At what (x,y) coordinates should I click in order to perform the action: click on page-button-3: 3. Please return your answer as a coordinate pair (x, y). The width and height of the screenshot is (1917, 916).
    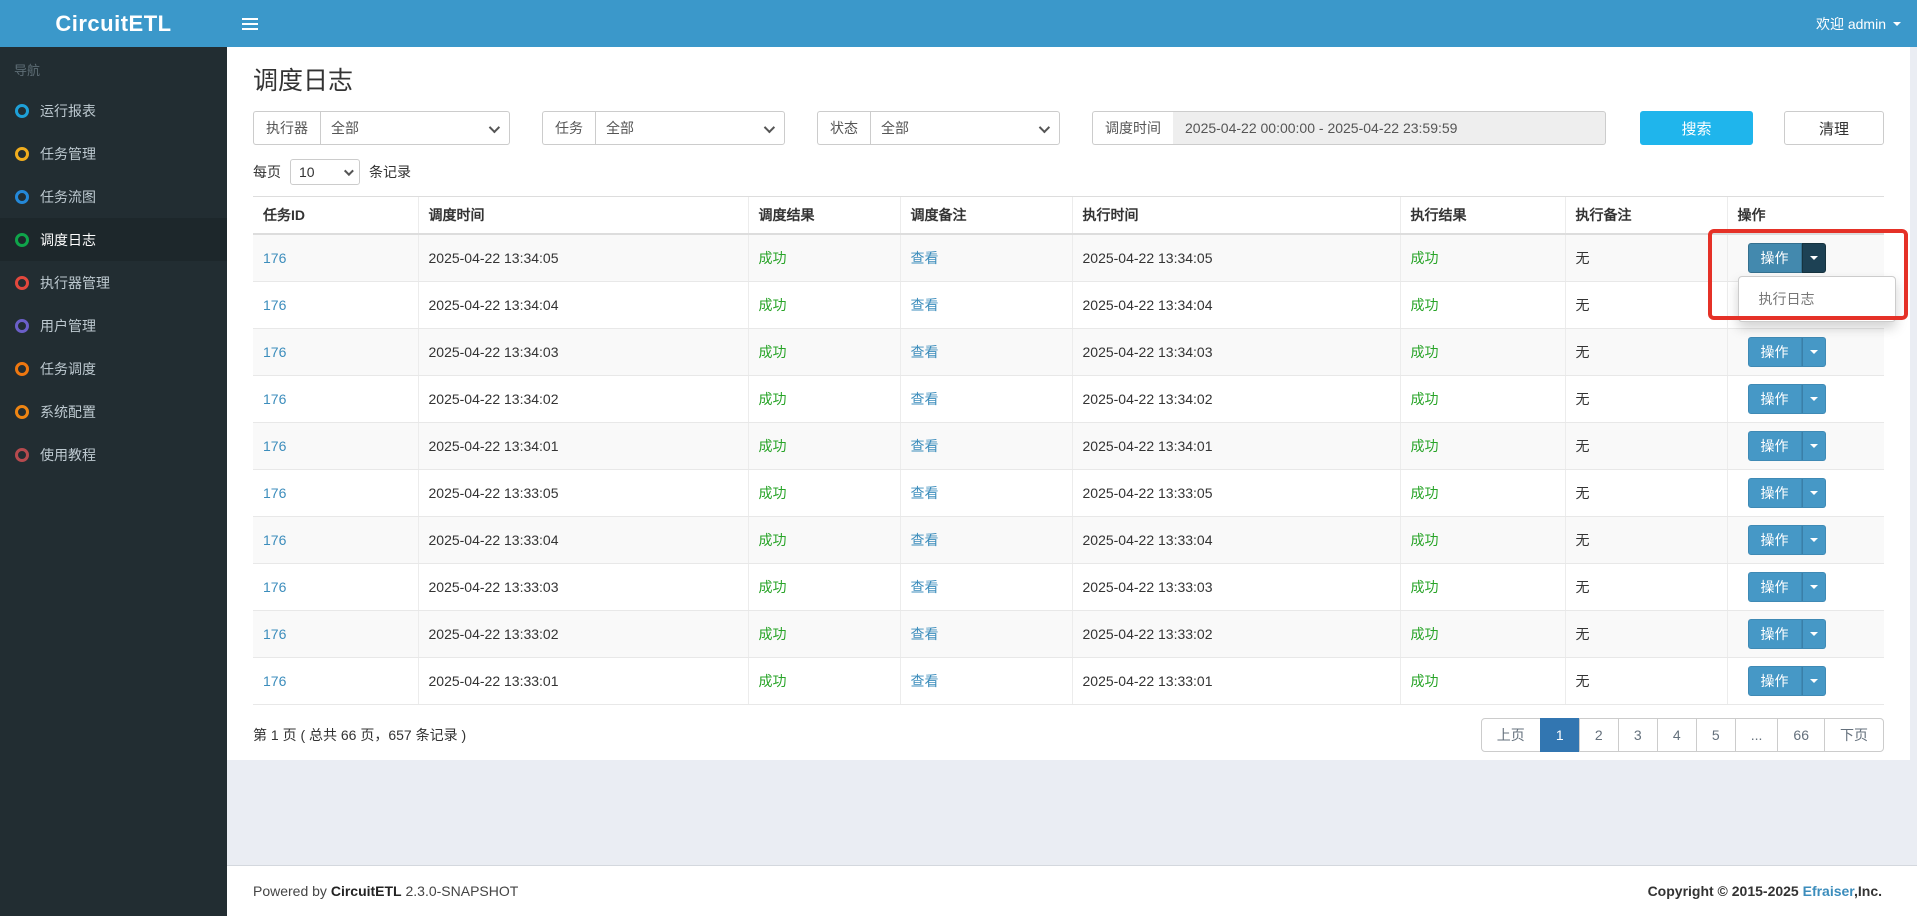
    Looking at the image, I should click on (1637, 734).